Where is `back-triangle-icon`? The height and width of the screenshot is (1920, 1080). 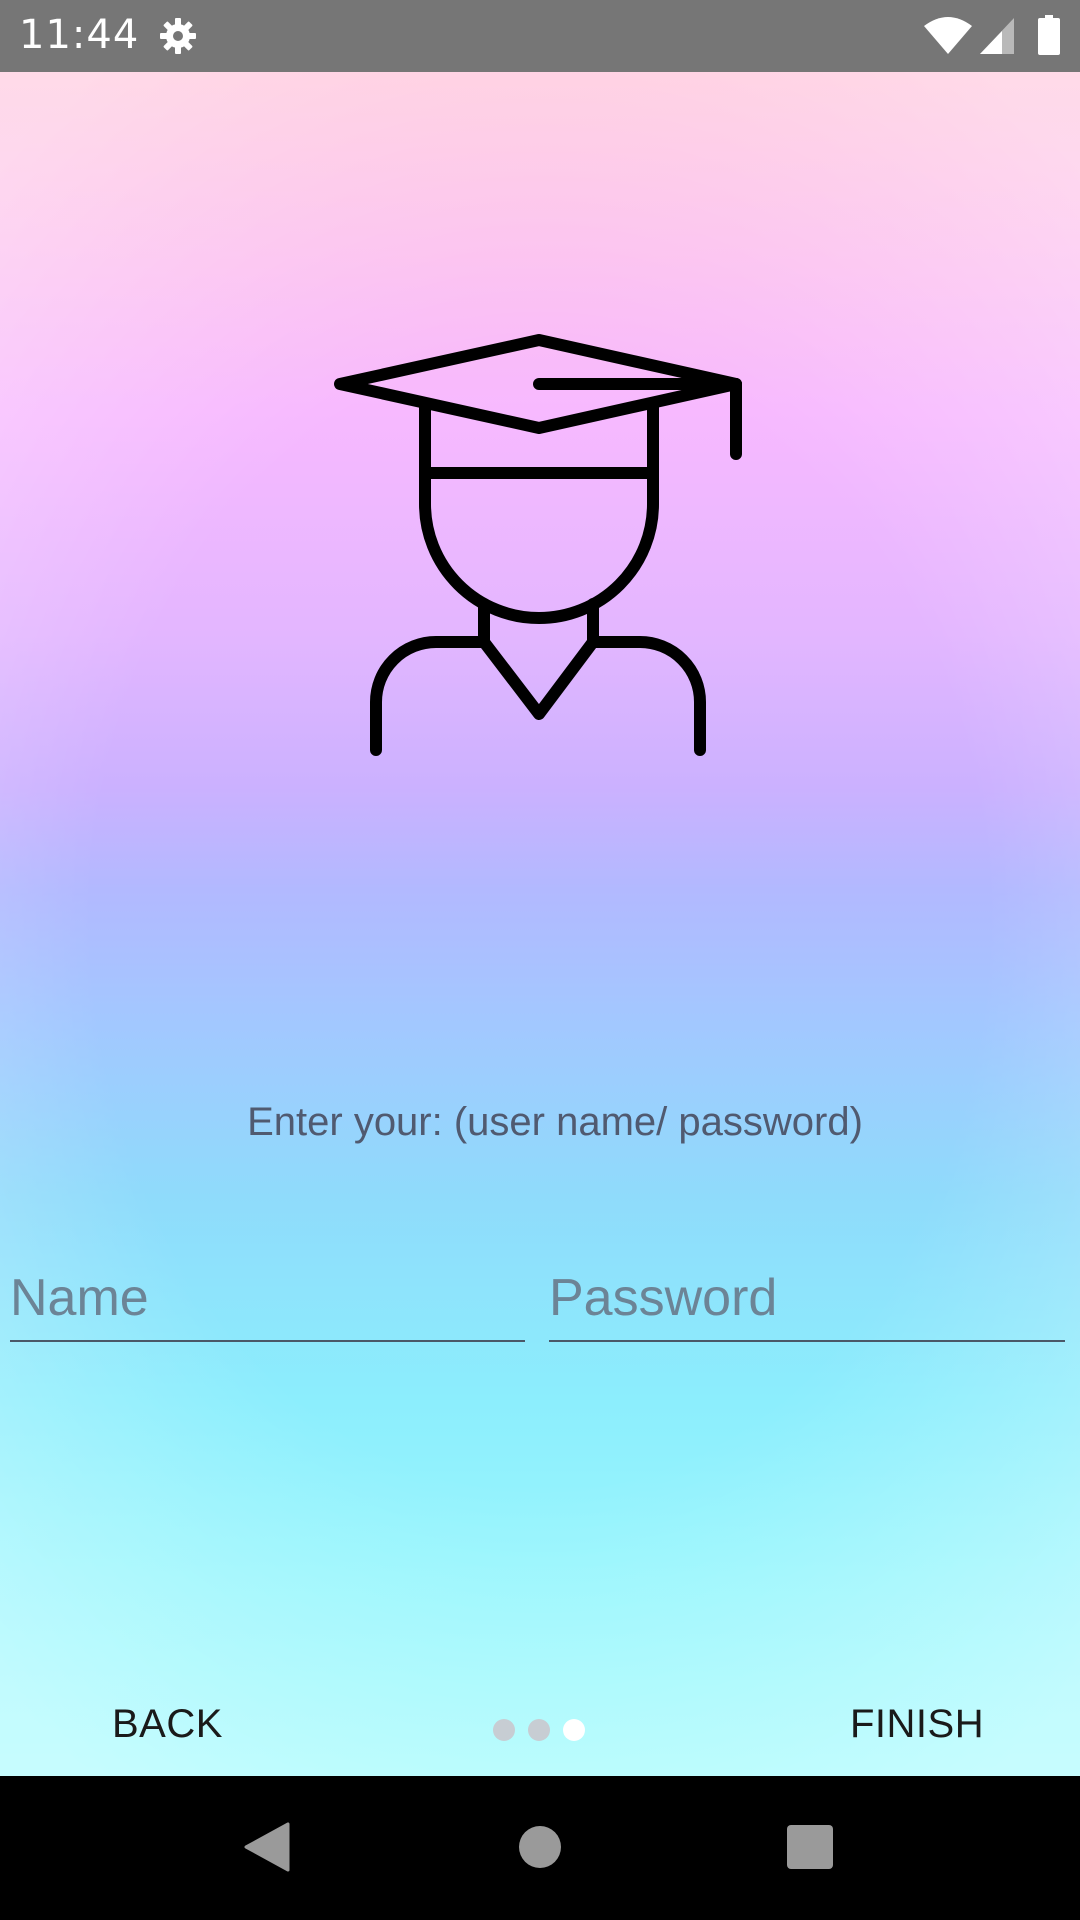
back-triangle-icon is located at coordinates (267, 1847).